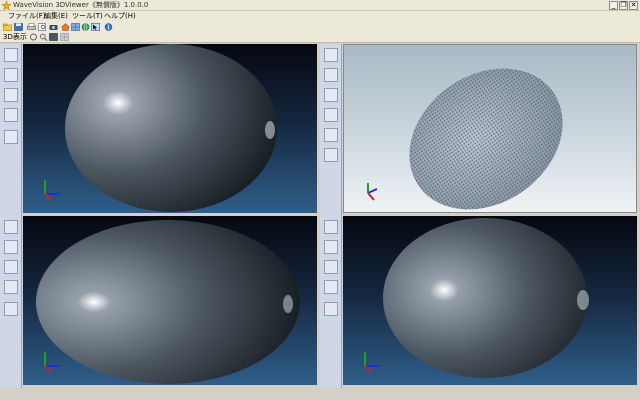 The width and height of the screenshot is (640, 400). Describe the element at coordinates (15, 37) in the screenshot. I see `view-mode-label: 3D表示` at that location.